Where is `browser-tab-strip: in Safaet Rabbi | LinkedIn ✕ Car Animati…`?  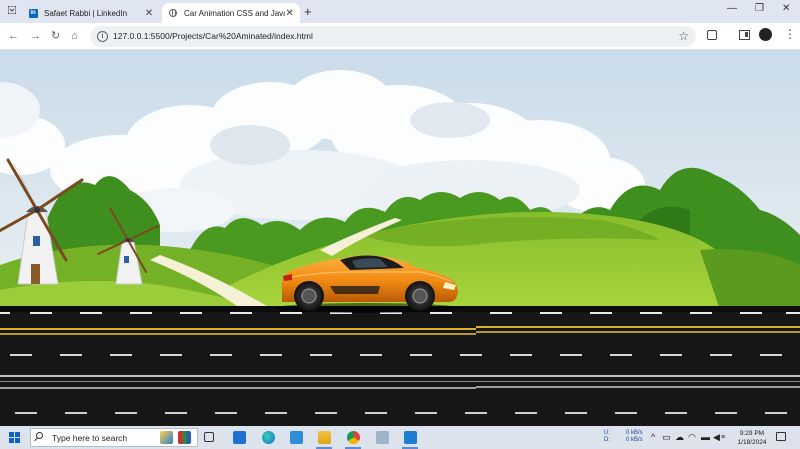 browser-tab-strip: in Safaet Rabbi | LinkedIn ✕ Car Animati… is located at coordinates (400, 11).